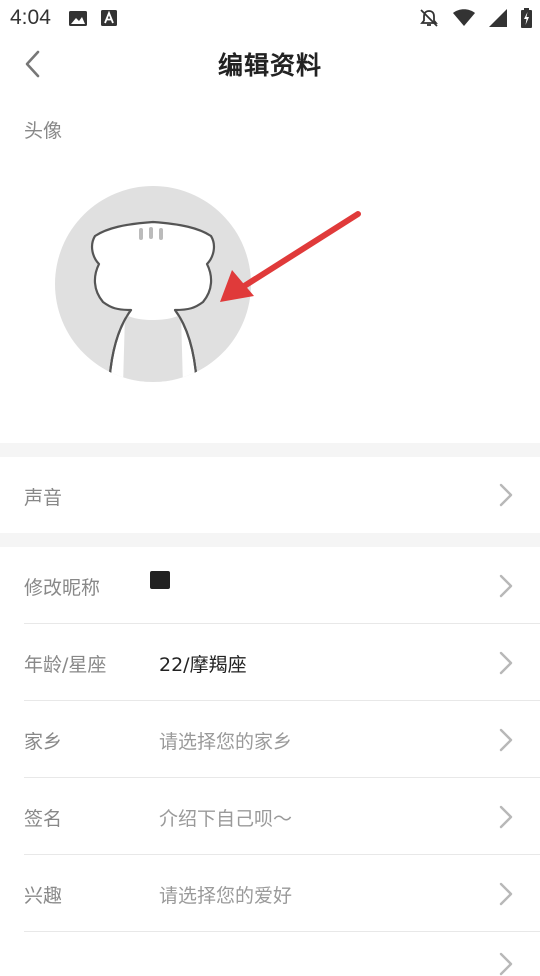  Describe the element at coordinates (270, 585) in the screenshot. I see `nickname-row: 修改昵称` at that location.